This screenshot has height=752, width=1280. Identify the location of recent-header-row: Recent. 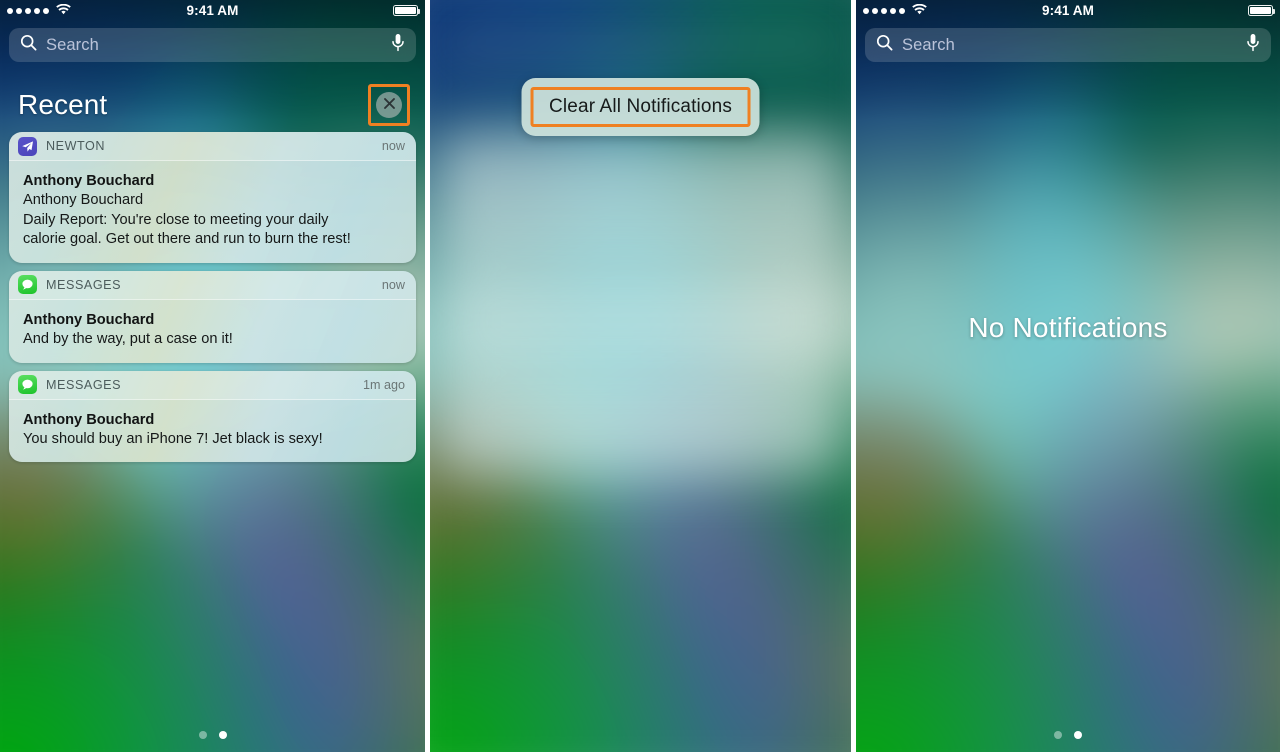
(212, 105).